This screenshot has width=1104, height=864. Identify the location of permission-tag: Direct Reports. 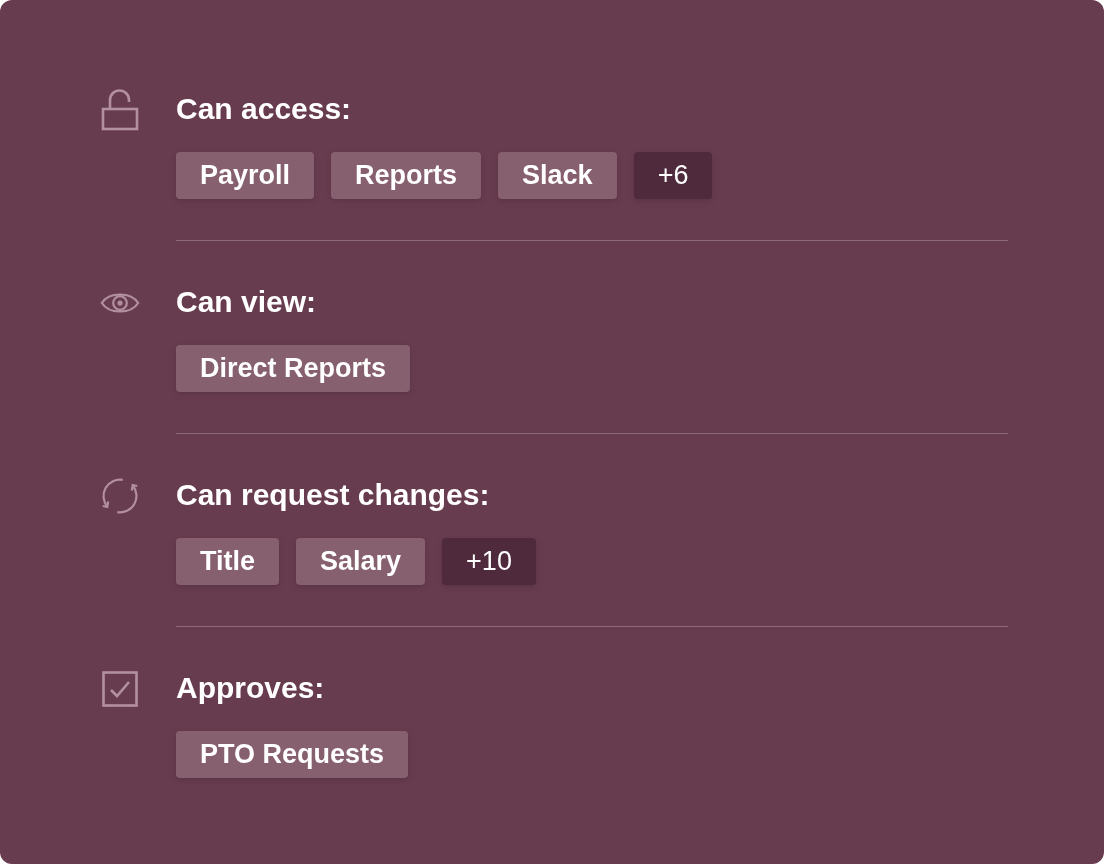
(293, 368).